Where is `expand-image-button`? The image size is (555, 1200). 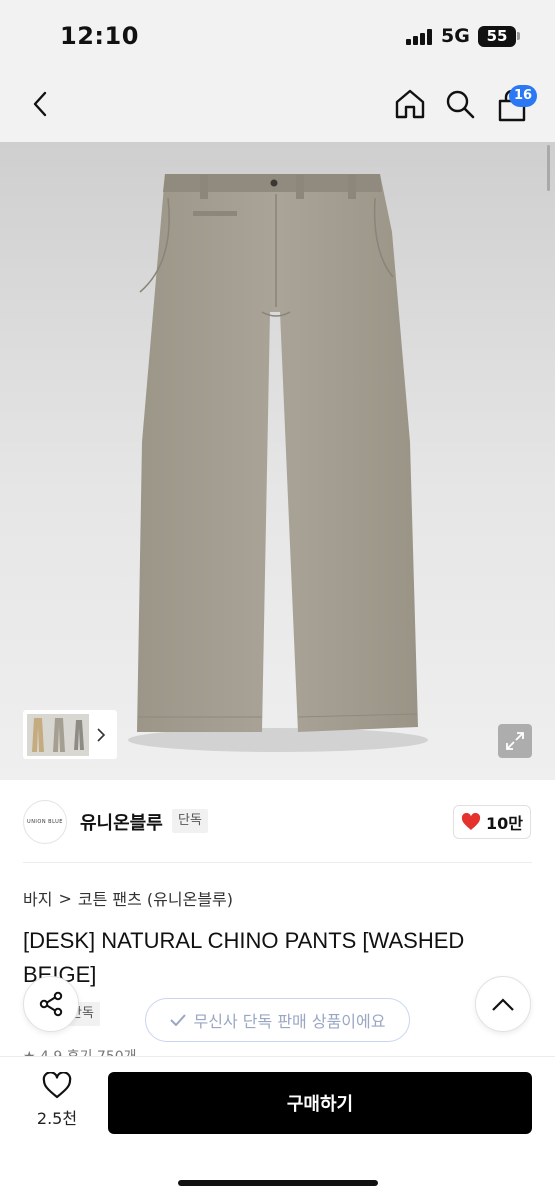
expand-image-button is located at coordinates (515, 741).